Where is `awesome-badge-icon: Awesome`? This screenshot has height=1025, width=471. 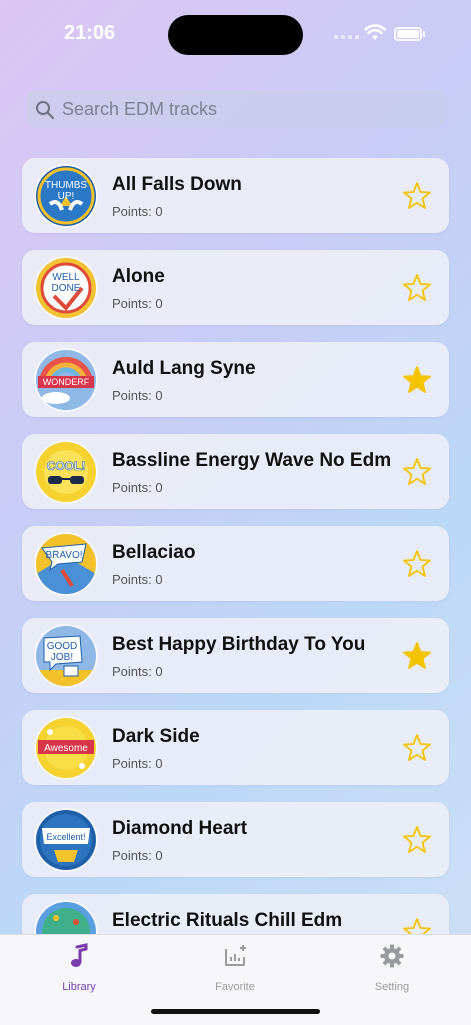
awesome-badge-icon: Awesome is located at coordinates (66, 748).